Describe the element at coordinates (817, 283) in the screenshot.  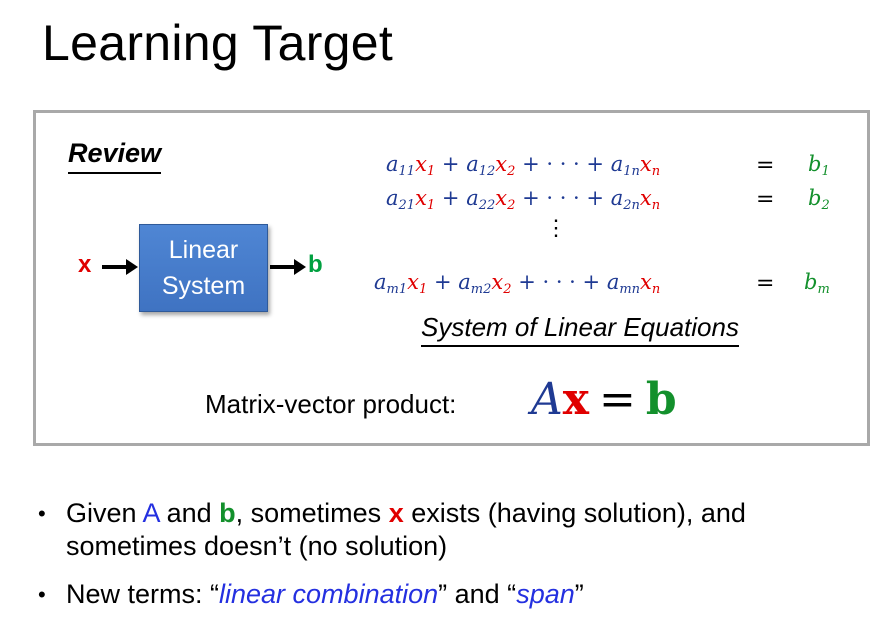
I see `rhs-bm: bm` at that location.